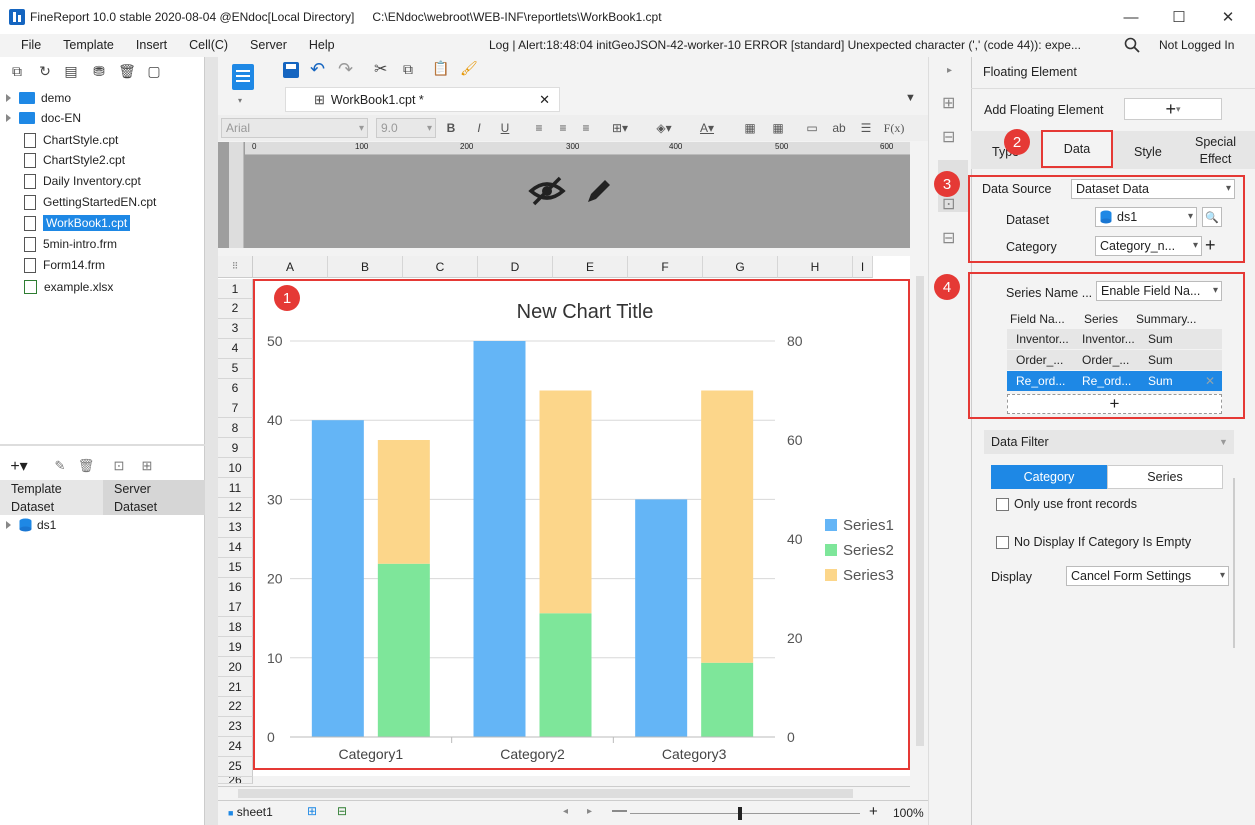  Describe the element at coordinates (544, 100) in the screenshot. I see `close-tab-icon: ✕` at that location.